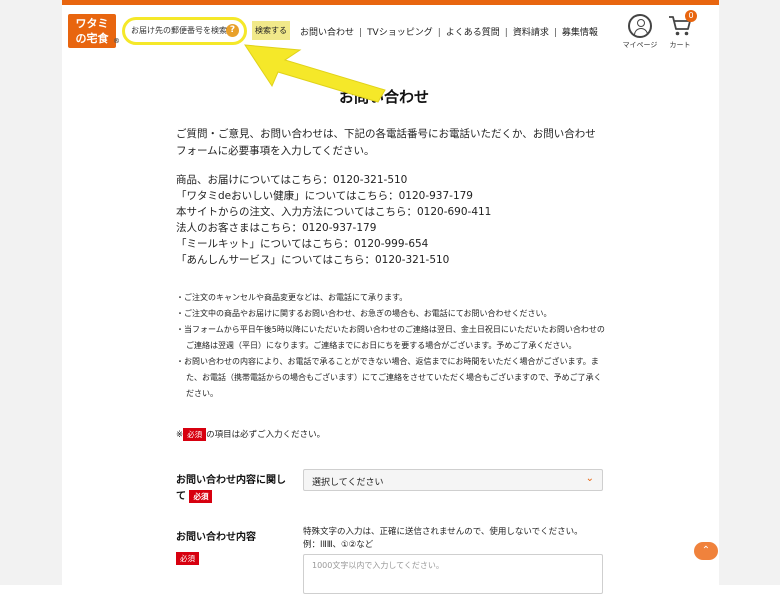  Describe the element at coordinates (292, 180) in the screenshot. I see `phone-line: 商品、お届けについてはこちら：0120-321-510` at that location.